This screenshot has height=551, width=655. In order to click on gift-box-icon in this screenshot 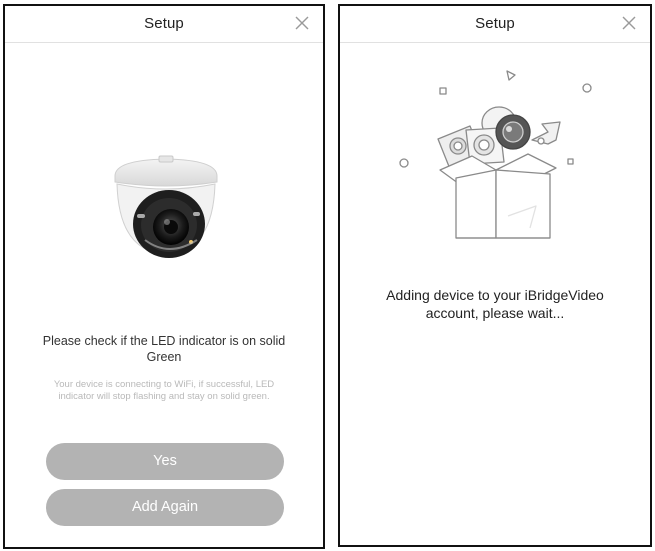, I will do `click(496, 158)`.